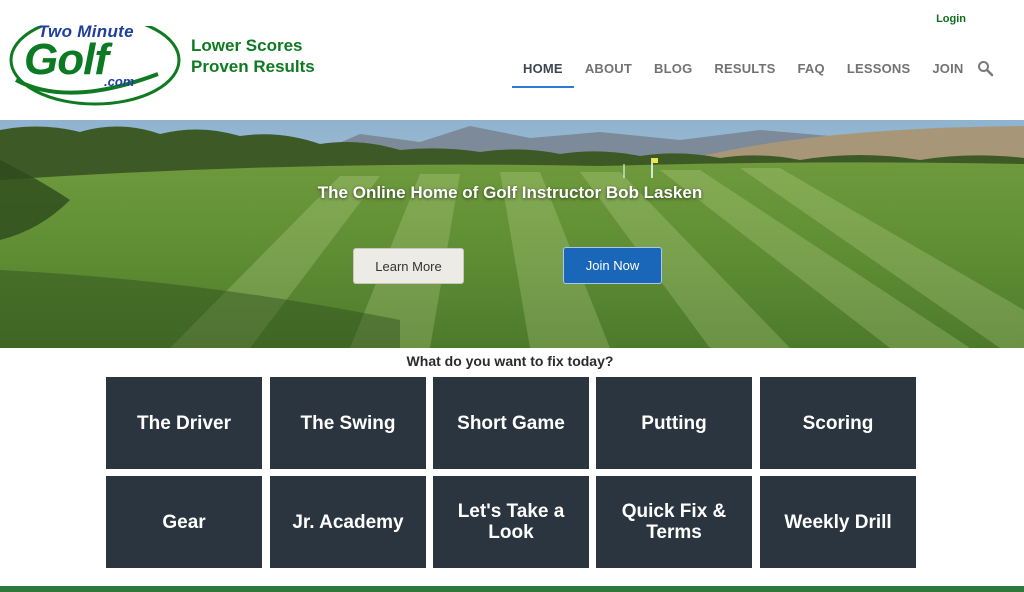 The image size is (1024, 592). What do you see at coordinates (608, 73) in the screenshot?
I see `nav-item-about: ABOUT` at bounding box center [608, 73].